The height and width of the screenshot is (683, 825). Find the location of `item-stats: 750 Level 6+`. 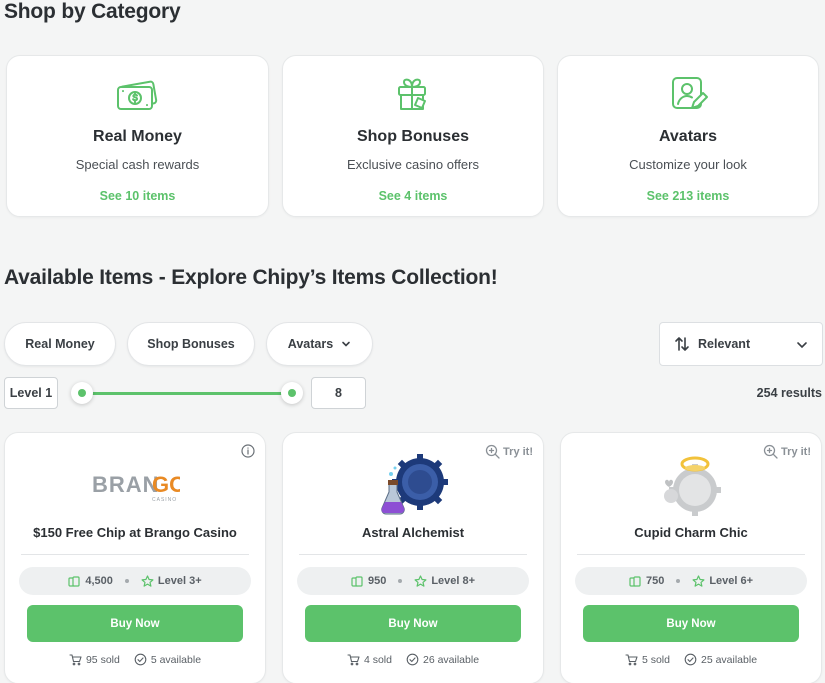

item-stats: 750 Level 6+ is located at coordinates (691, 581).